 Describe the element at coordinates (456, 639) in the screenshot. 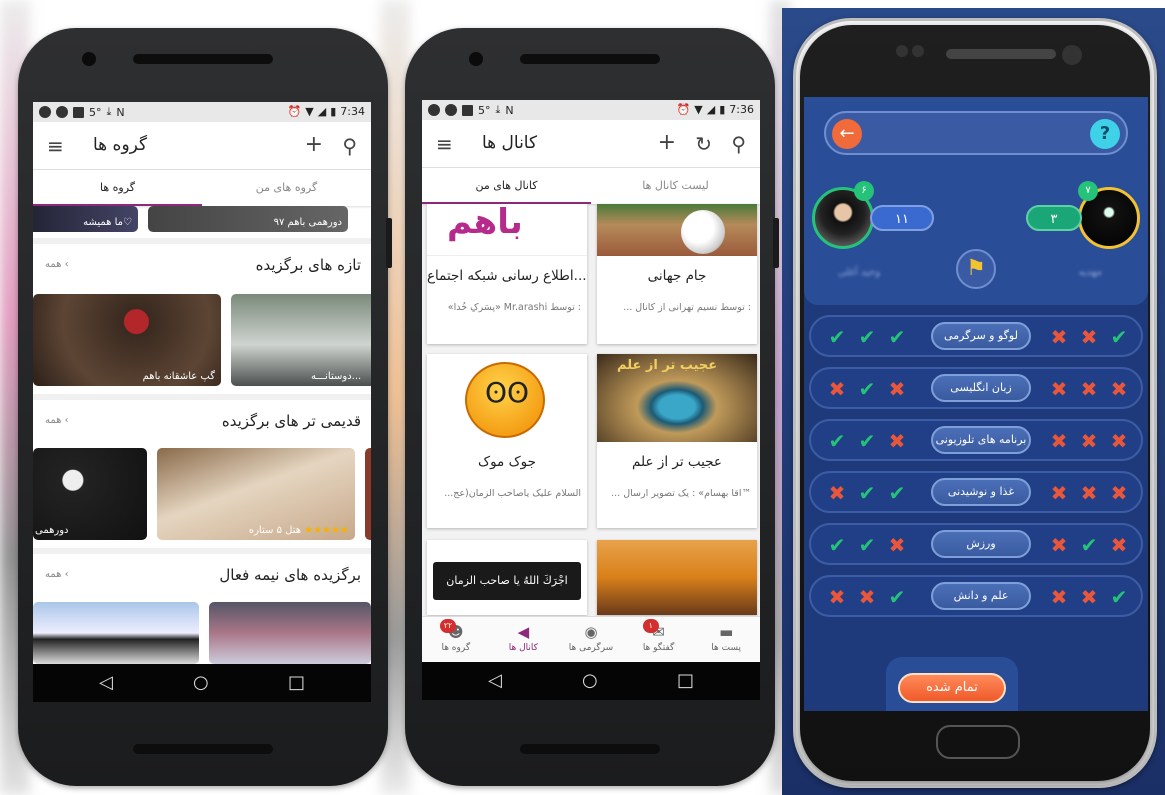

I see `nav-groups: ۲۲ ☻ گروه ها` at that location.